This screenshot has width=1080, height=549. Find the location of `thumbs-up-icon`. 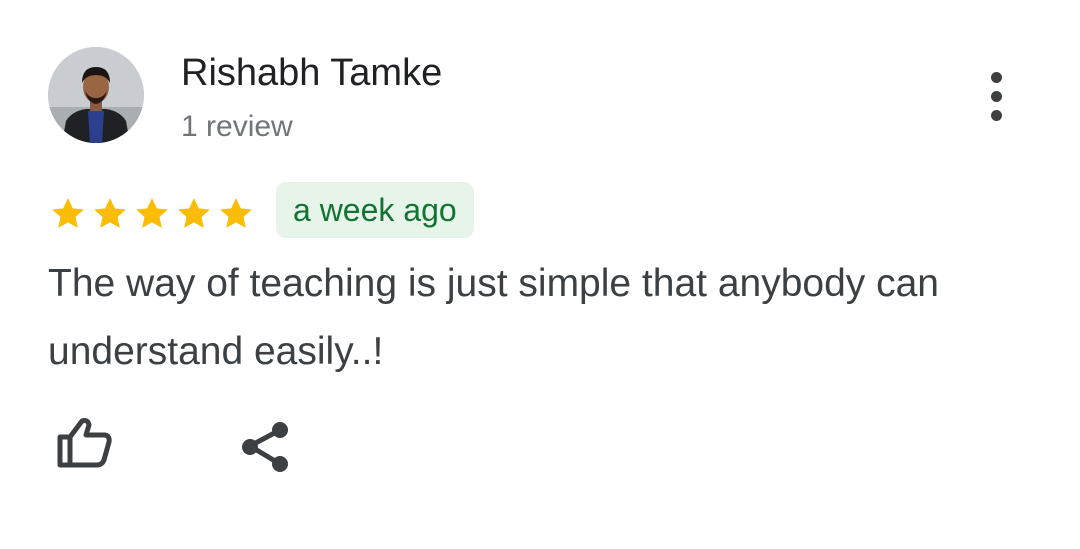

thumbs-up-icon is located at coordinates (84, 443).